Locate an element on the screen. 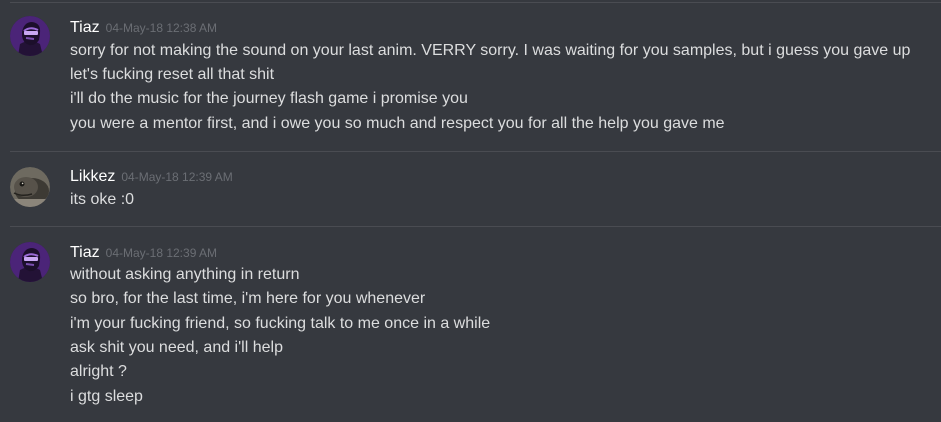  avatar-likkez is located at coordinates (30, 187).